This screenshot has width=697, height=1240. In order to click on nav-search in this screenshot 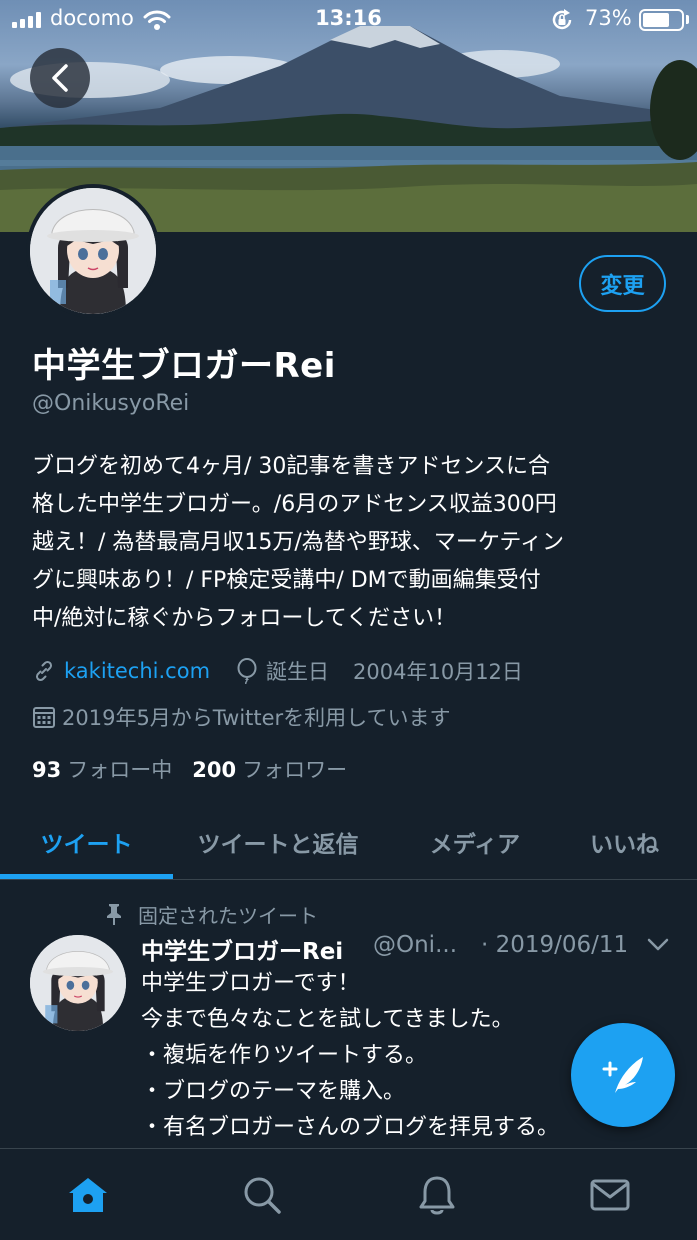, I will do `click(262, 1195)`.